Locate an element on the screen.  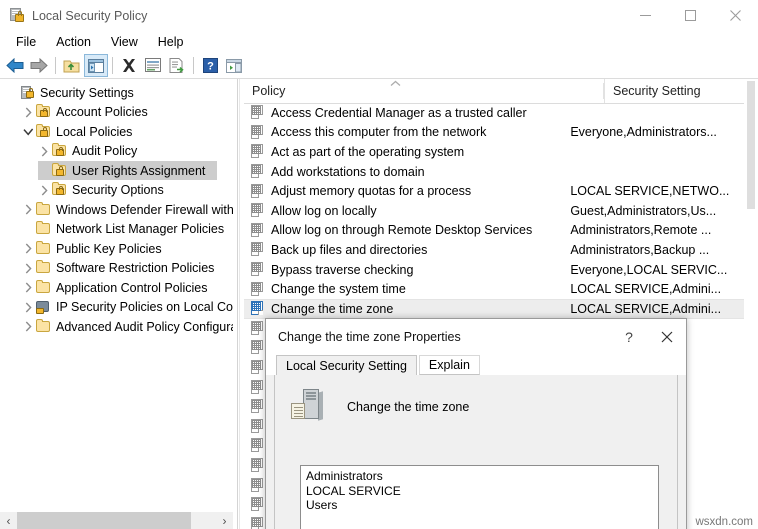
minimize-button is located at coordinates (645, 15).